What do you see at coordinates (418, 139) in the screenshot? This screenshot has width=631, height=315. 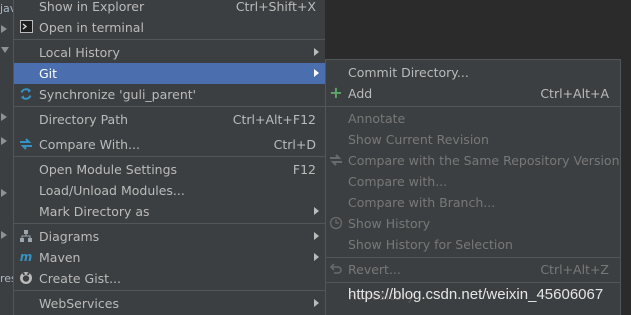 I see `submenu-item-label: Show Current Revision` at bounding box center [418, 139].